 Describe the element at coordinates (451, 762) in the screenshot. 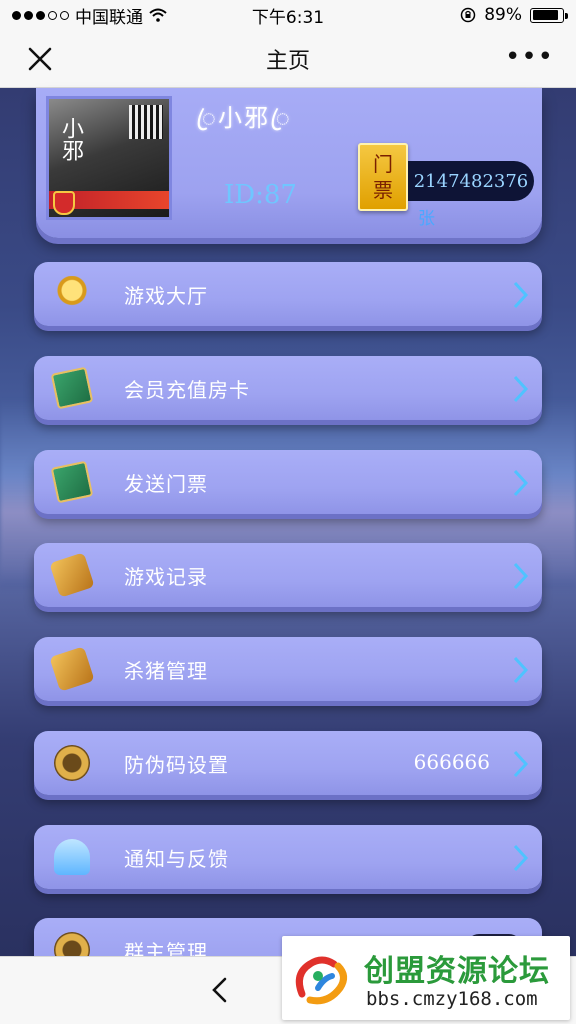

I see `anti-counterfeit-code-value: 666666` at that location.